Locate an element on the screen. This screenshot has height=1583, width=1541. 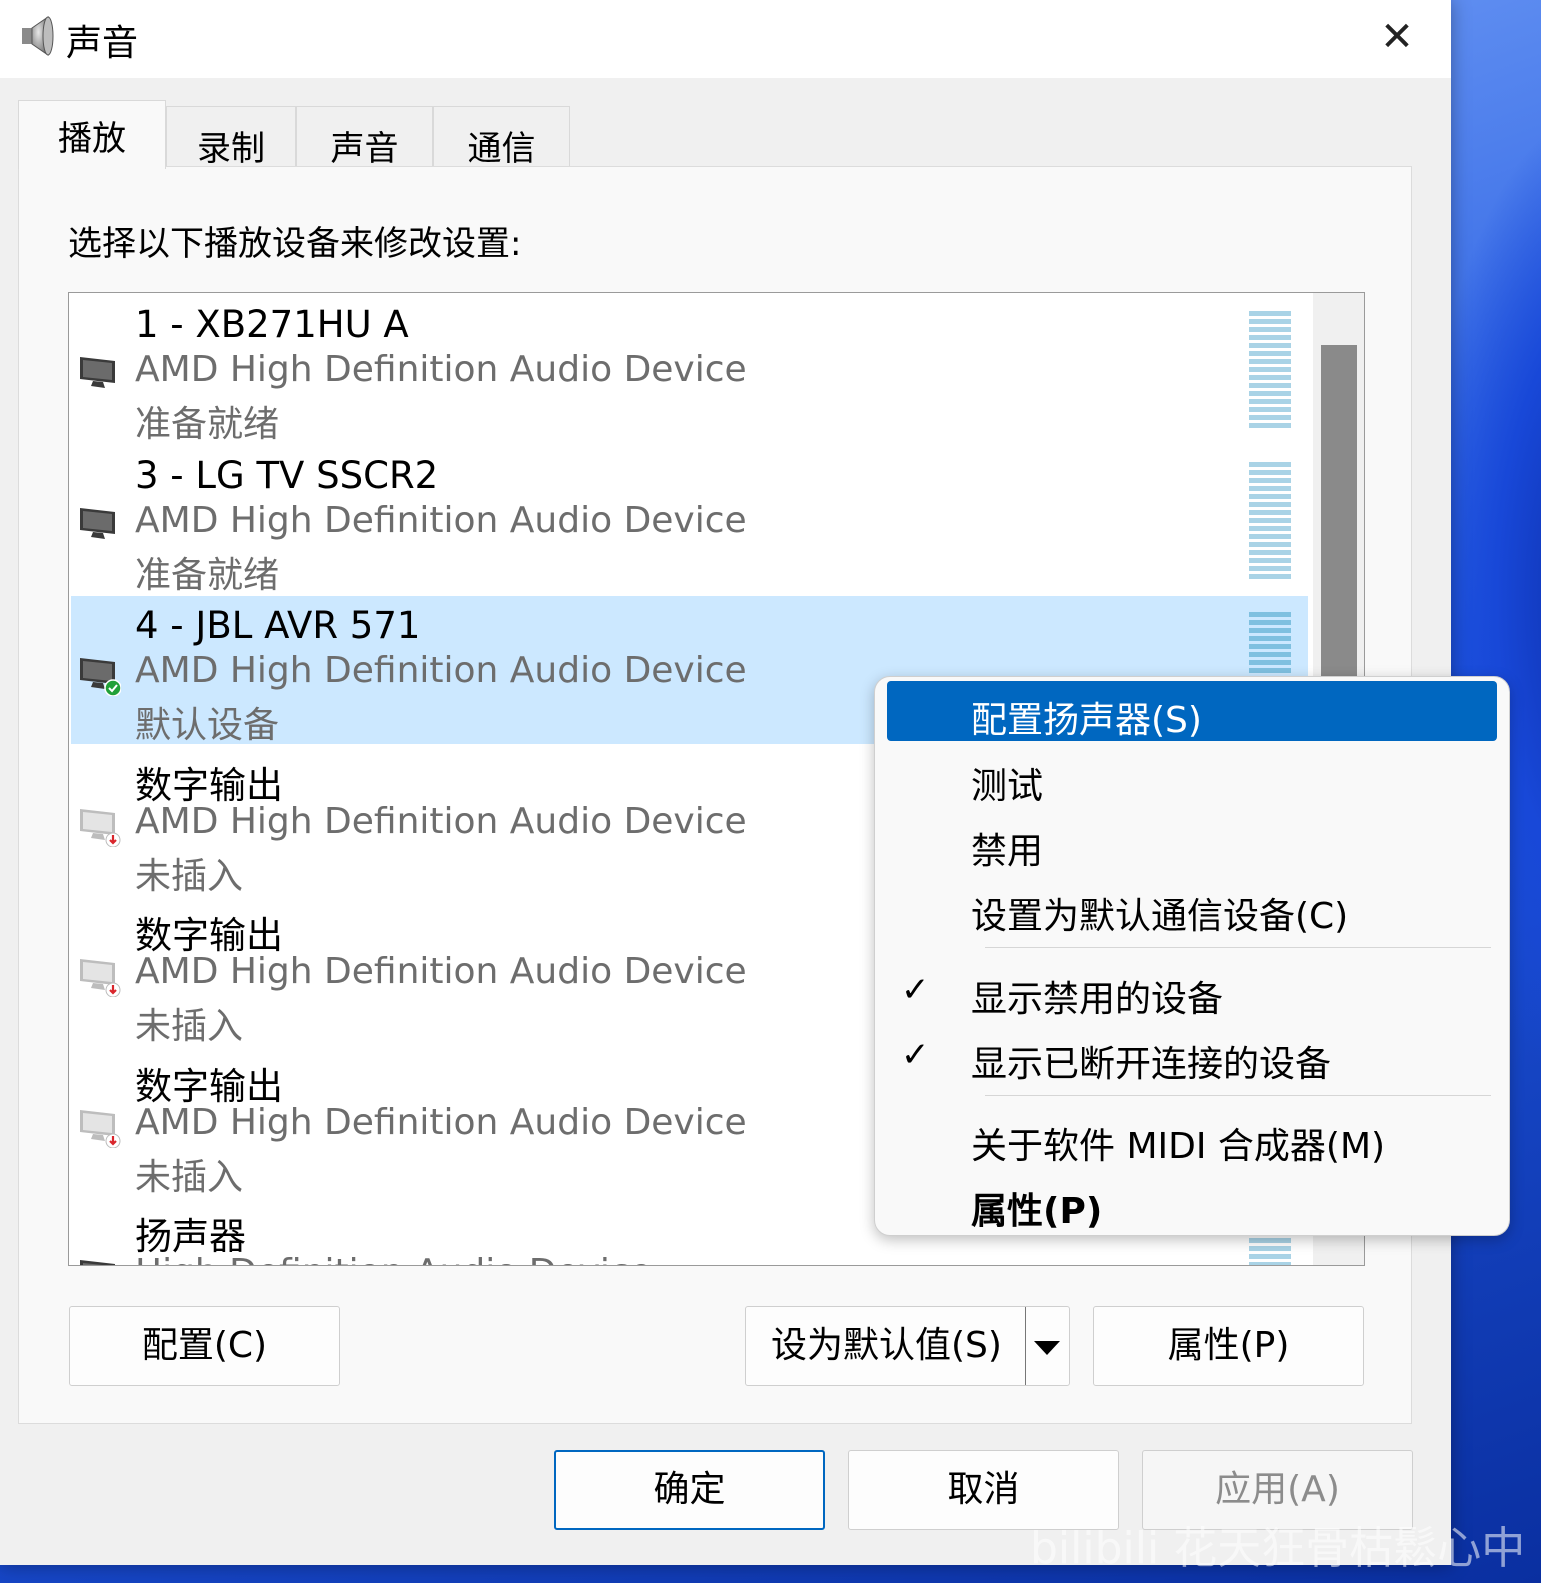
menu-item-disable: 禁用 is located at coordinates (1192, 842).